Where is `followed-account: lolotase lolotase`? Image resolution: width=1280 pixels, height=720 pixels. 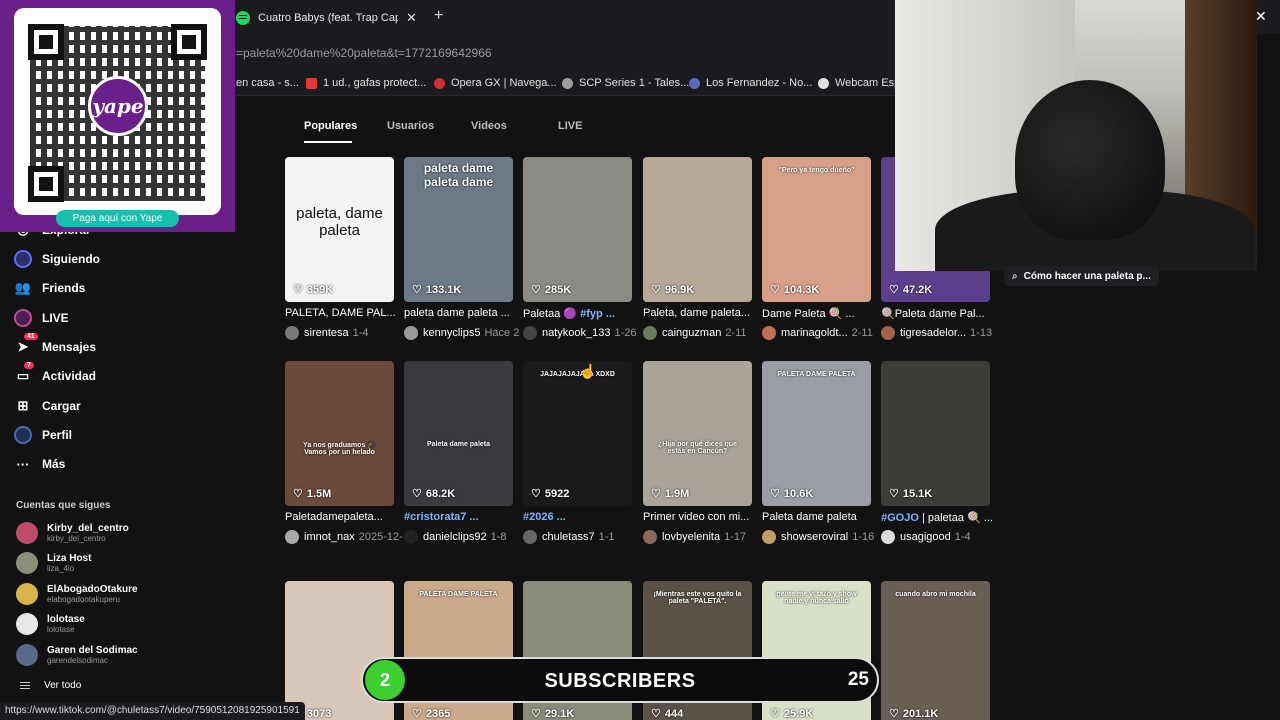 followed-account: lolotase lolotase is located at coordinates (50, 624).